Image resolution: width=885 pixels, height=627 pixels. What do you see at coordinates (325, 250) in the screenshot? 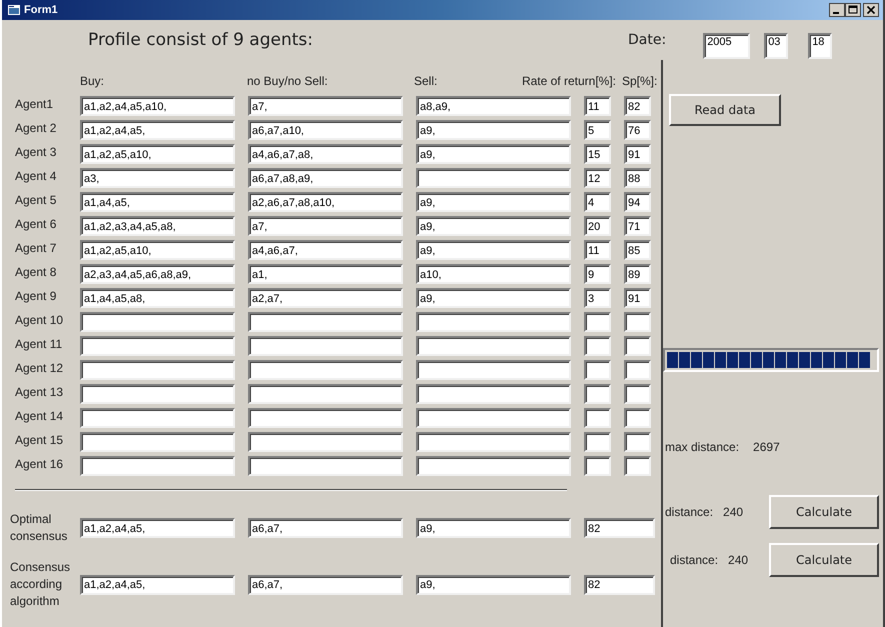
I see `no-buy-no-sell-field: a4,a6,a7,` at bounding box center [325, 250].